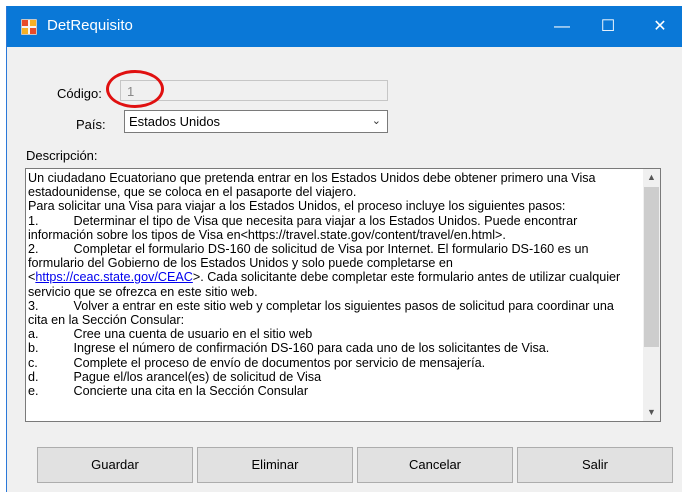 This screenshot has height=492, width=682. Describe the element at coordinates (275, 465) in the screenshot. I see `eliminar-button: Eliminar` at that location.